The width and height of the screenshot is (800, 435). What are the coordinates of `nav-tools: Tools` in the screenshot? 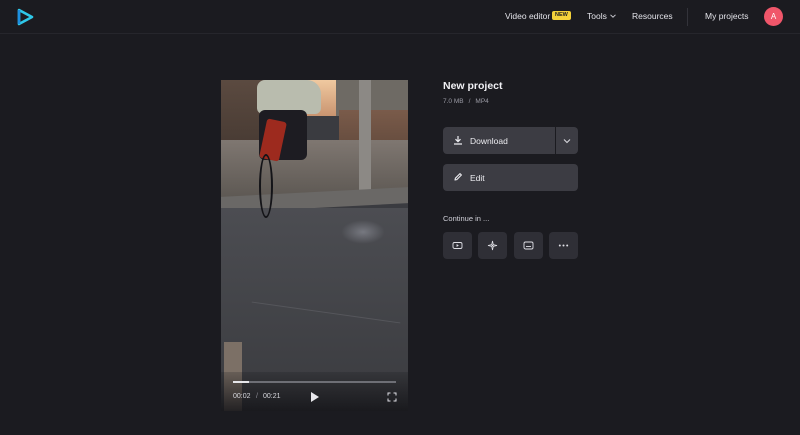 It's located at (597, 16).